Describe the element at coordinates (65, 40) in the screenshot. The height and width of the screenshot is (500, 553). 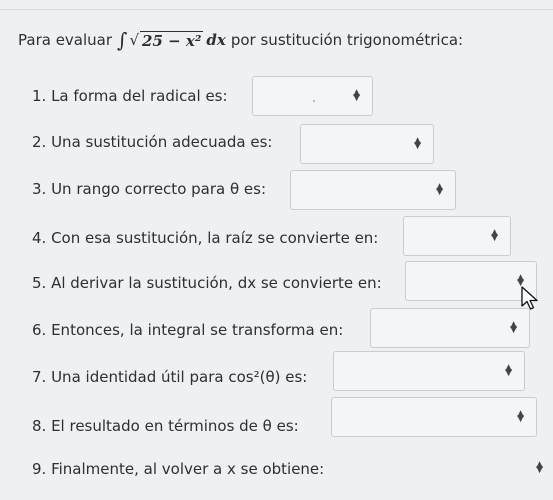
I see `intro-prefix: Para evaluar` at that location.